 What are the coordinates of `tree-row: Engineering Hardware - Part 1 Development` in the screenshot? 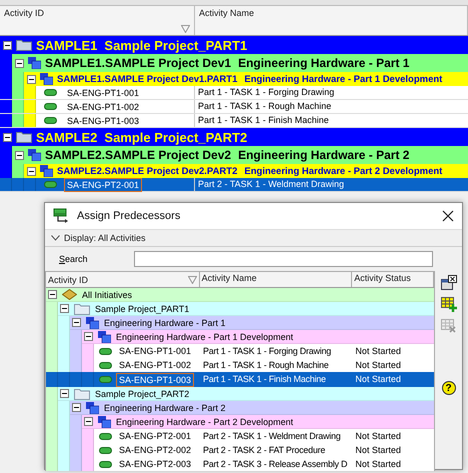 It's located at (258, 337).